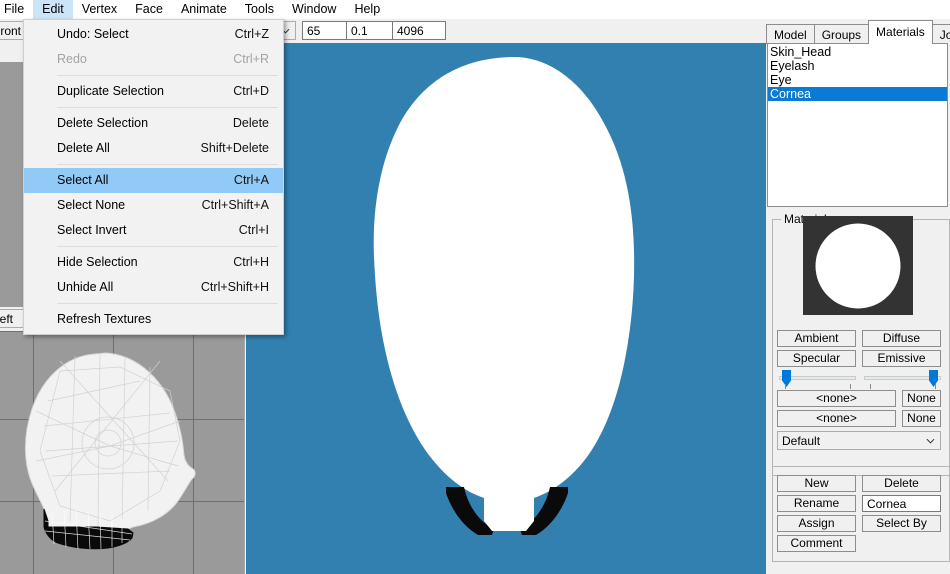  Describe the element at coordinates (902, 379) in the screenshot. I see `alpha-slider` at that location.